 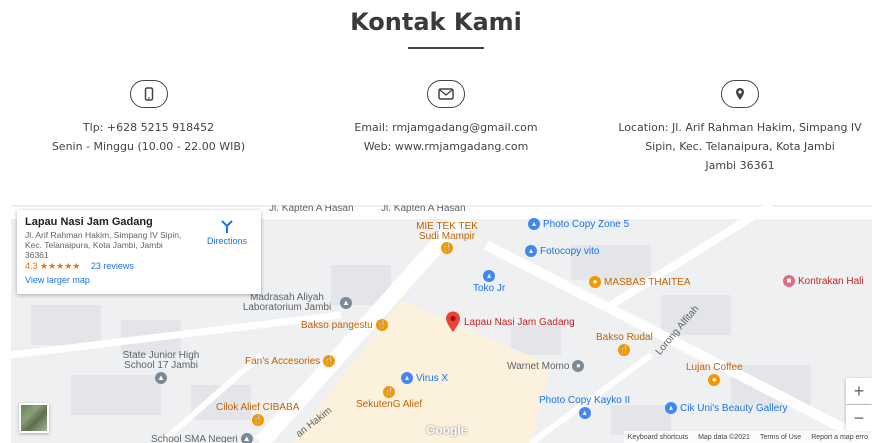 I want to click on directions-label: Directions, so click(x=226, y=241).